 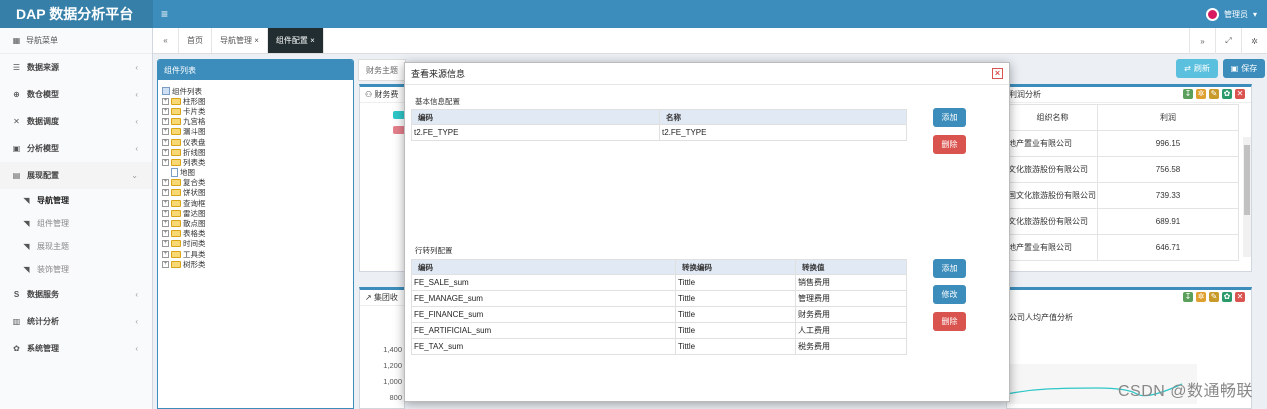 What do you see at coordinates (255, 254) in the screenshot?
I see `tree-node: + 工具类` at bounding box center [255, 254].